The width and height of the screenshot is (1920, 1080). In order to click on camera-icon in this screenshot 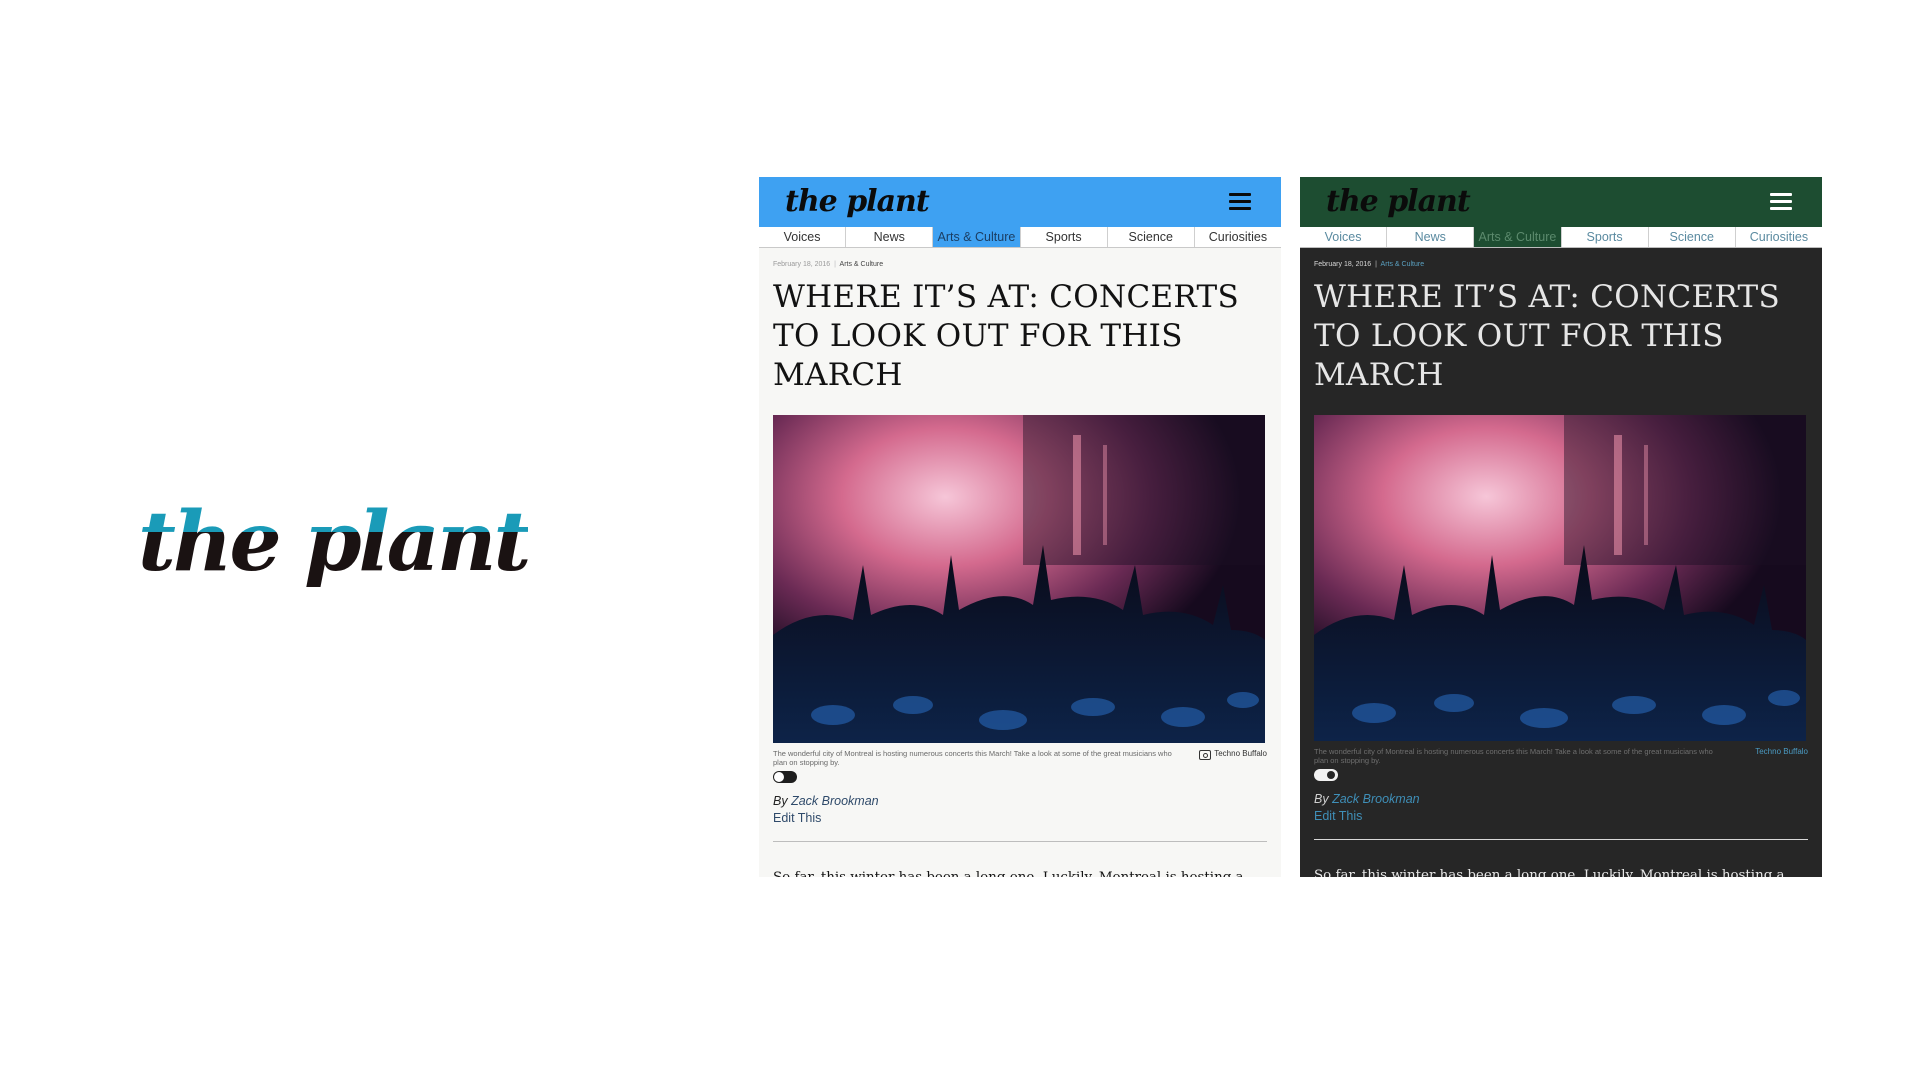, I will do `click(1205, 755)`.